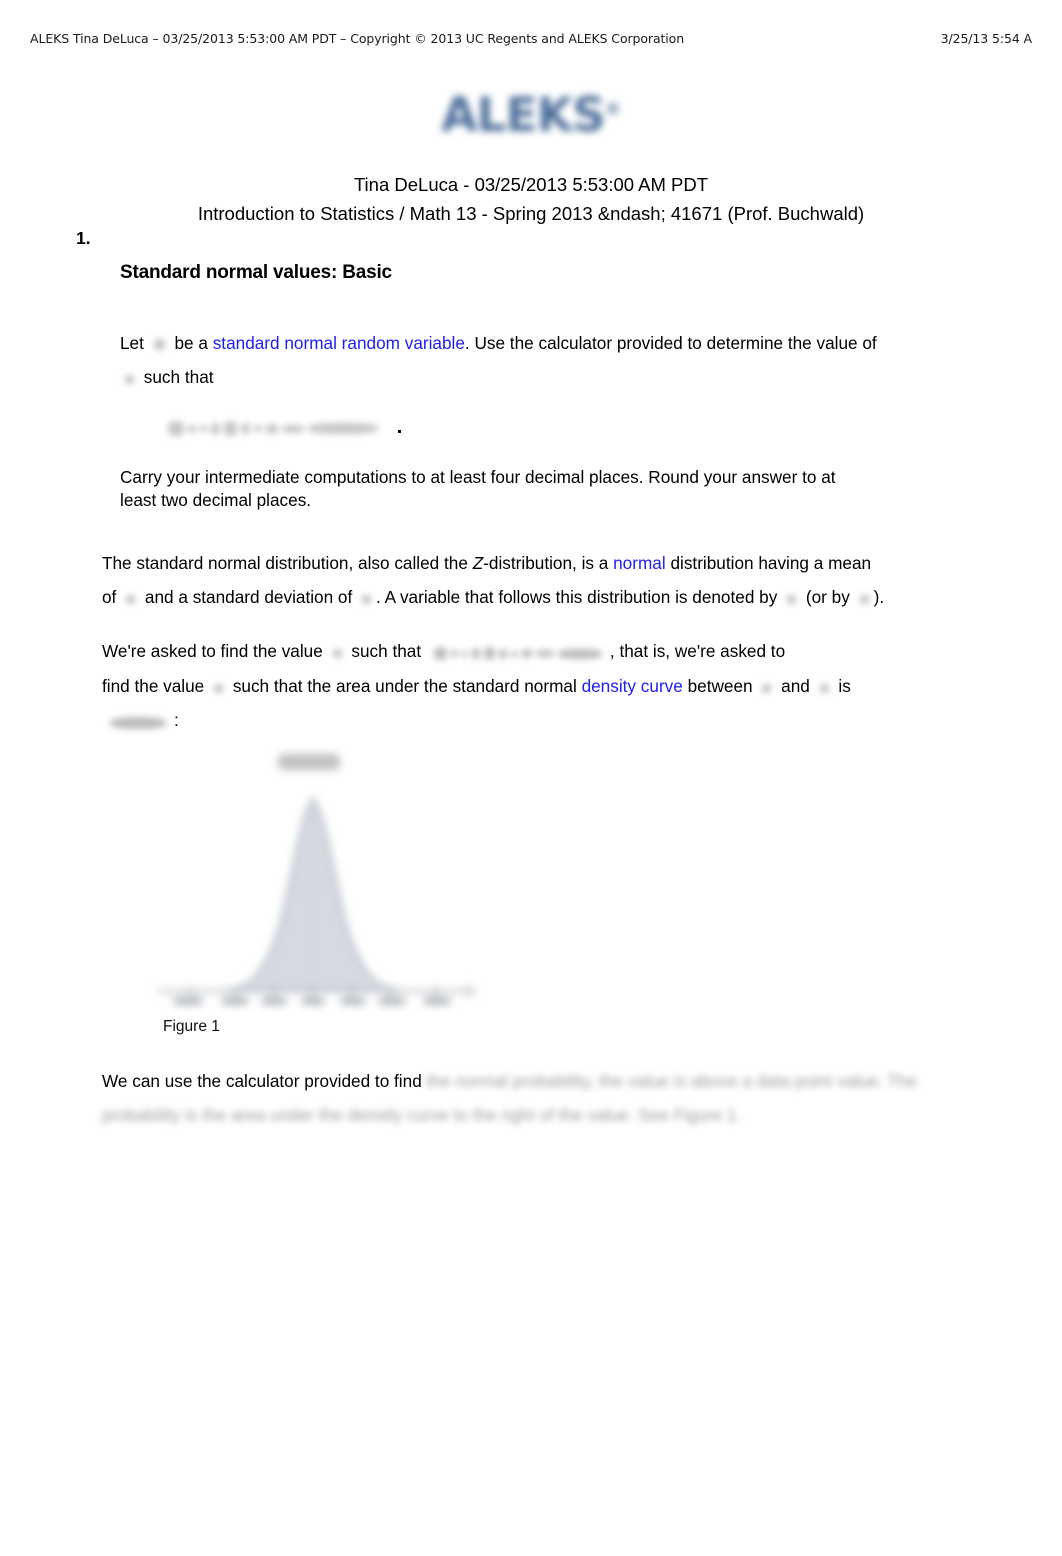 The width and height of the screenshot is (1062, 1556). What do you see at coordinates (178, 377) in the screenshot?
I see `prompt-segment-4: such that` at bounding box center [178, 377].